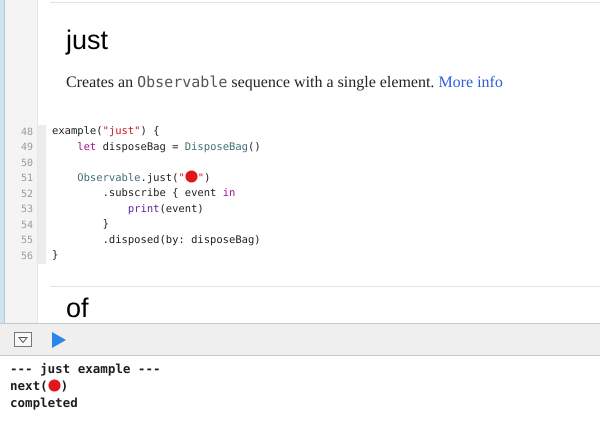  Describe the element at coordinates (143, 178) in the screenshot. I see `code-line: Observable.just(" ")` at that location.